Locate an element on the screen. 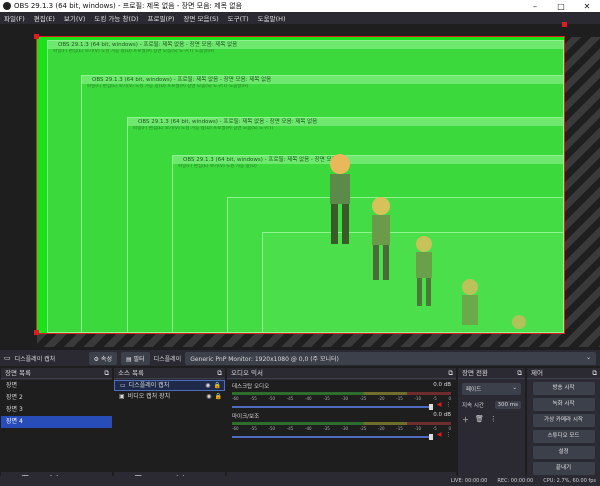 The image size is (600, 486). scene-item: 장면 3 is located at coordinates (56, 410).